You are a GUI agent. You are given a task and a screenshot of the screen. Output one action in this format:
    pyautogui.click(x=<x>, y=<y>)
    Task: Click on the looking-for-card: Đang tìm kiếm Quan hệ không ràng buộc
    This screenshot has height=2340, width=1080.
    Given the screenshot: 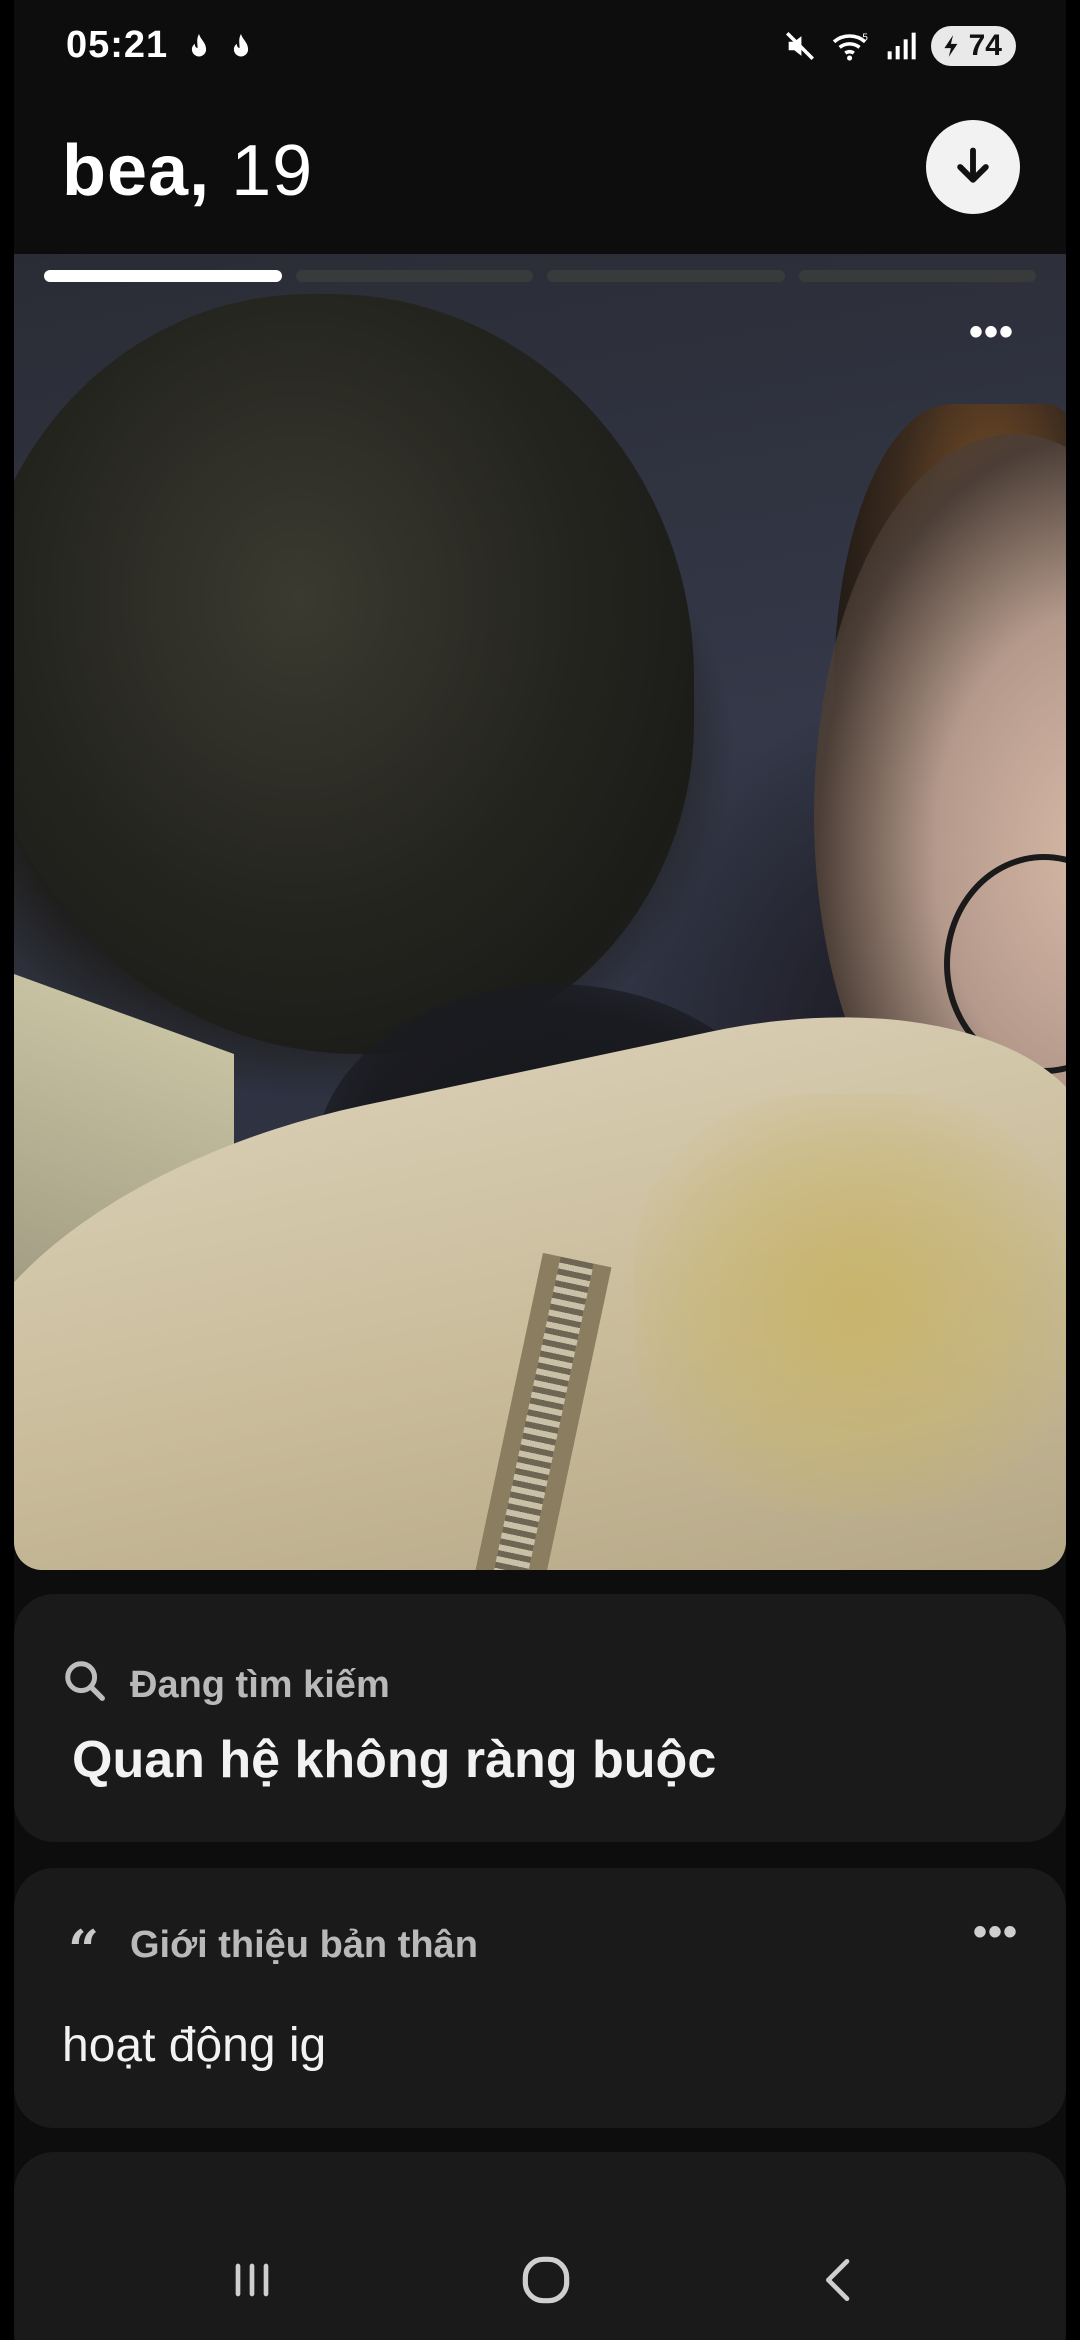 What is the action you would take?
    pyautogui.click(x=540, y=1718)
    